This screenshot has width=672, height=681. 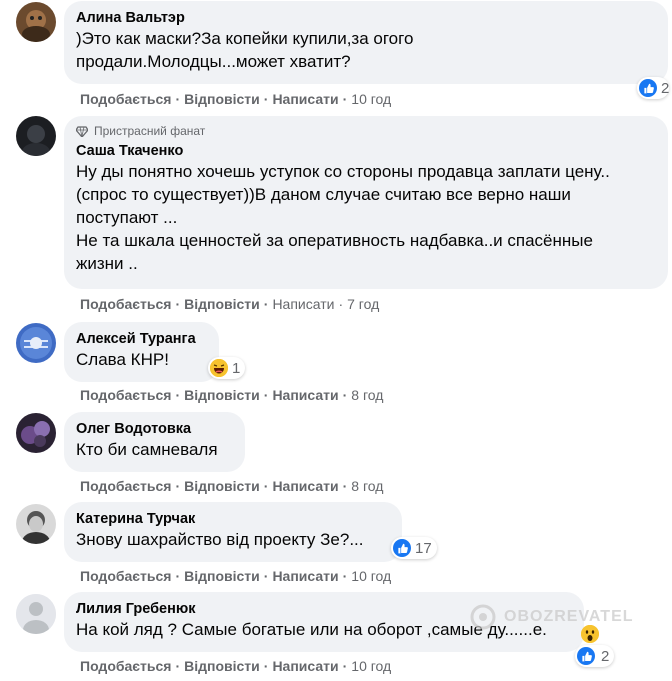 I want to click on comment-author: Саша Ткаченко, so click(x=366, y=151).